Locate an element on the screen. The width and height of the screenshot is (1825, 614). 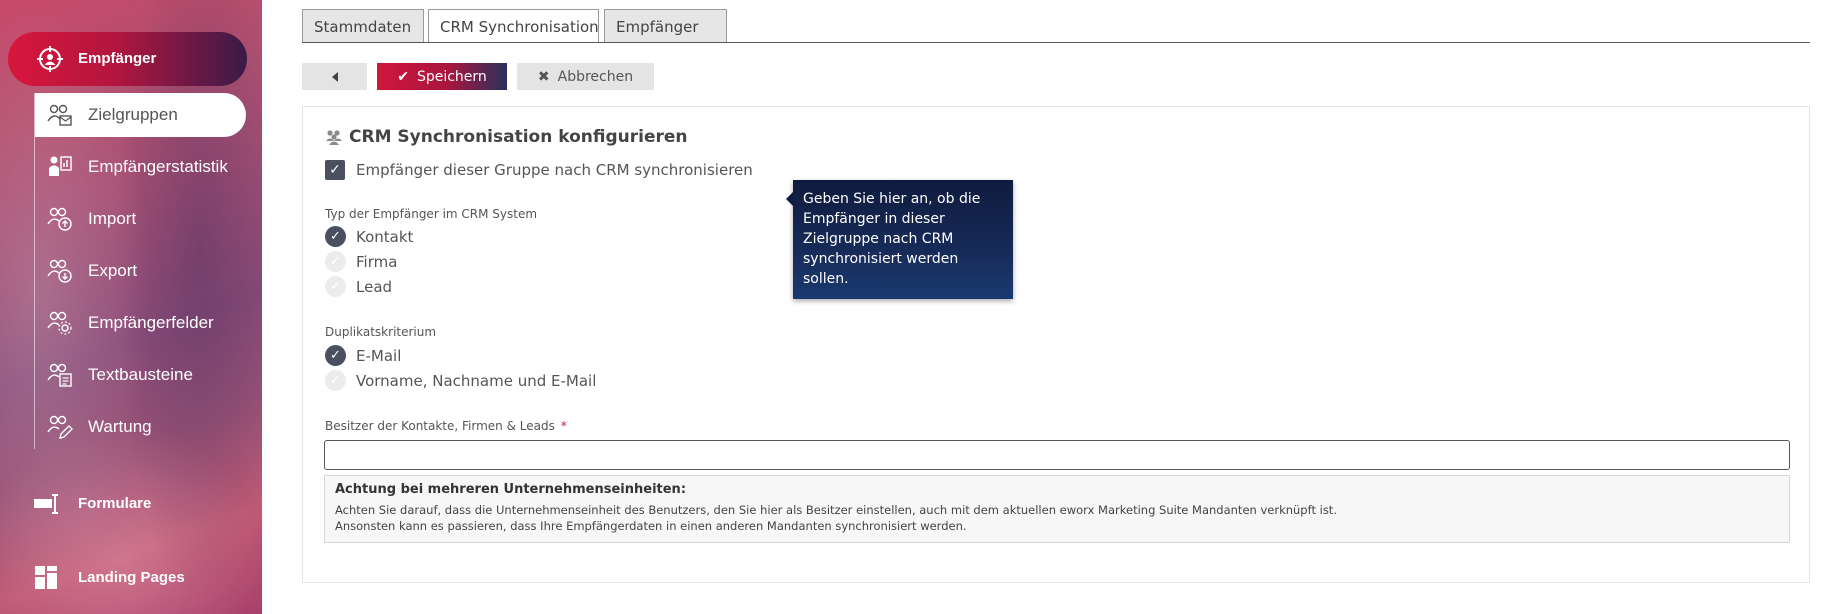
tab-divider is located at coordinates (1056, 42).